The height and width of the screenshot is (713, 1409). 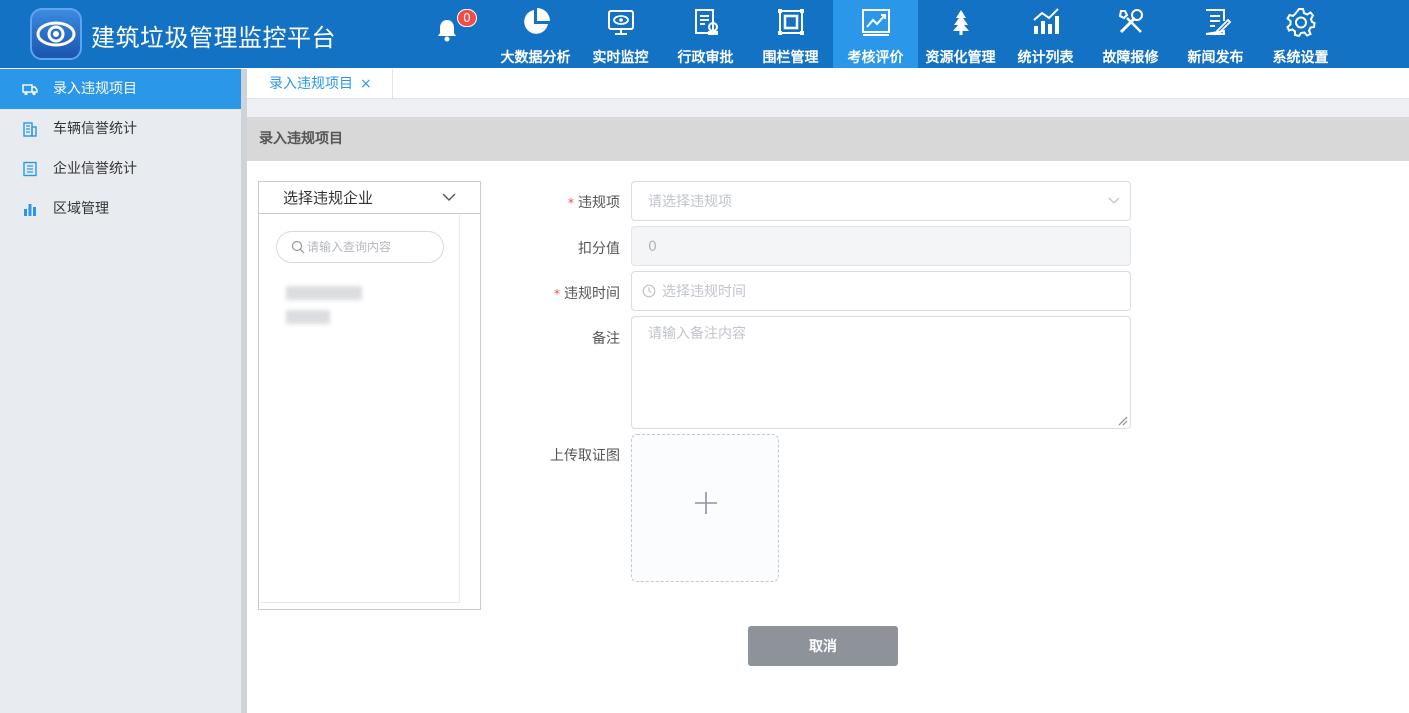 I want to click on remark-label: 备注, so click(x=606, y=339).